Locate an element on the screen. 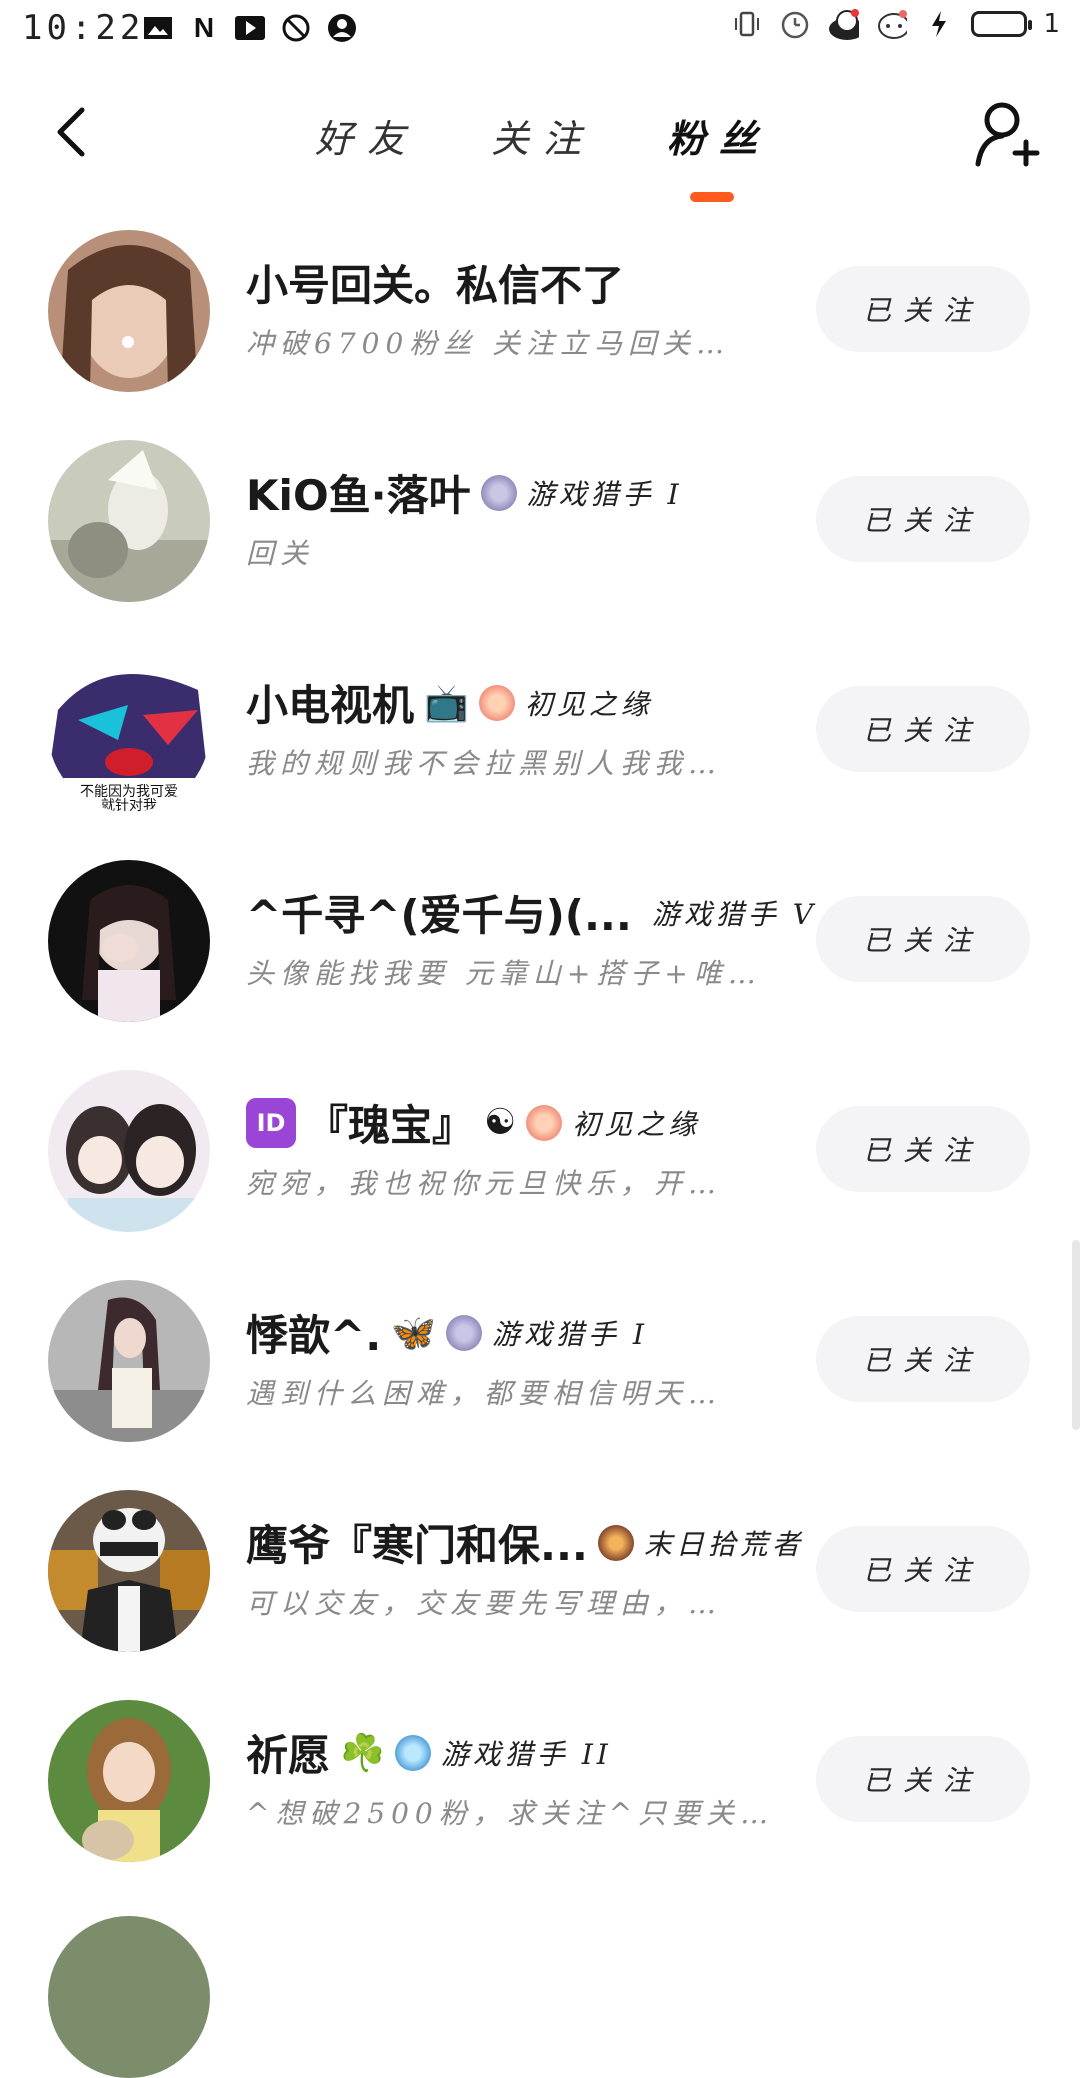 The image size is (1080, 2078). name-line: ^千寻^(爱千与)(... 游戏猎手 V is located at coordinates (529, 912).